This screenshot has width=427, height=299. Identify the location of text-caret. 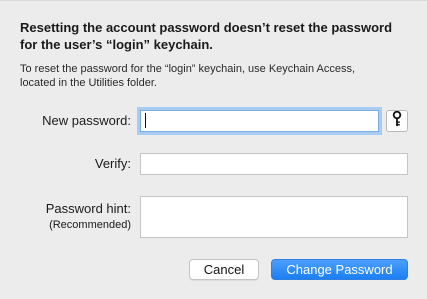
(145, 120).